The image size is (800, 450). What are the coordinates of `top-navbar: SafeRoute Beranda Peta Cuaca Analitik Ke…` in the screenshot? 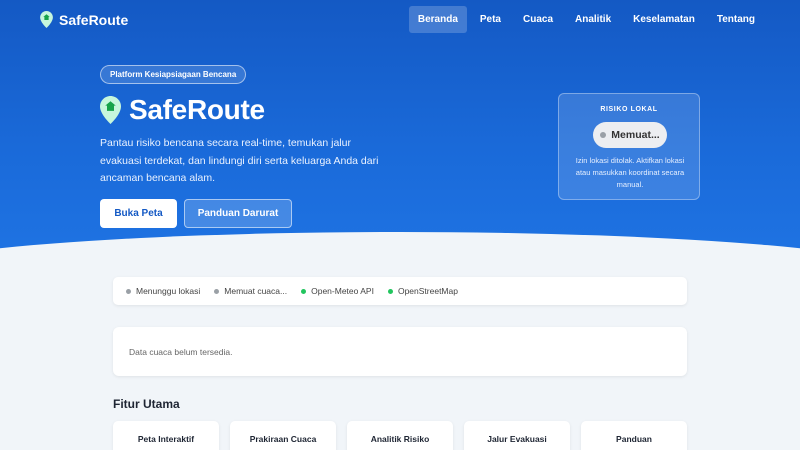 It's located at (400, 20).